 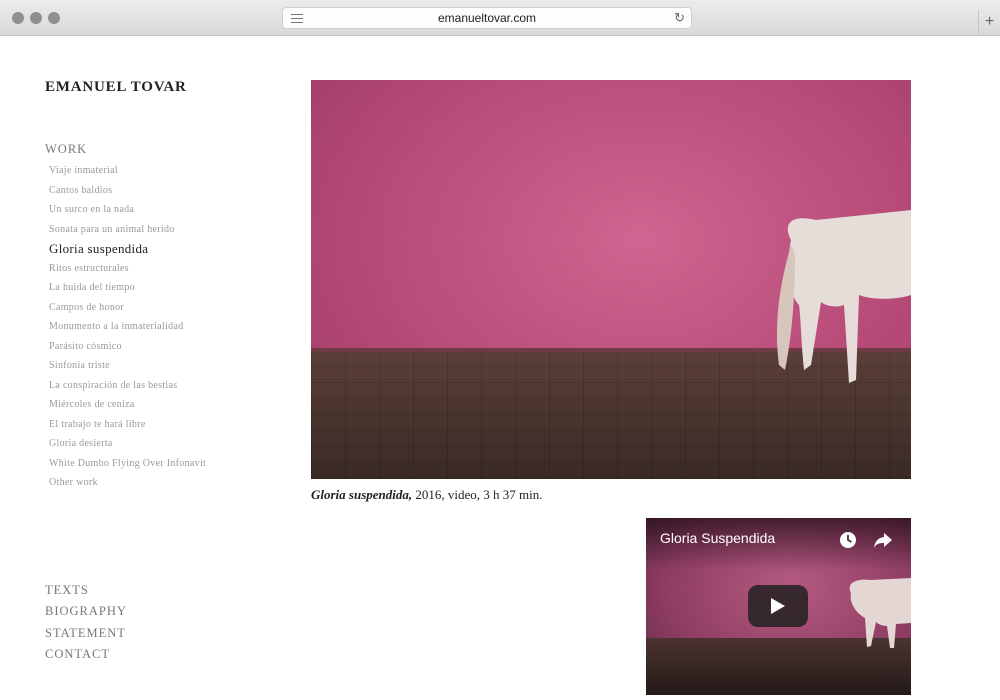 I want to click on reload-icon: ↻, so click(x=679, y=18).